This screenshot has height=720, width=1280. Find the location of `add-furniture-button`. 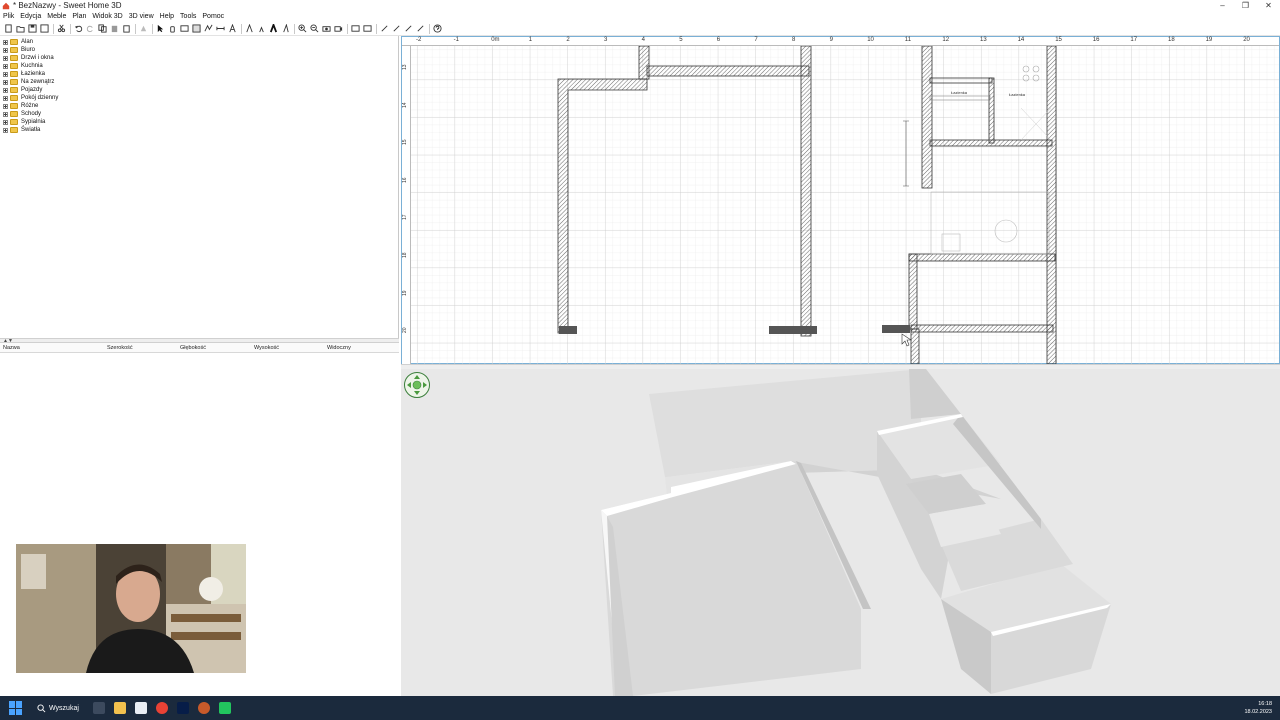

add-furniture-button is located at coordinates (143, 28).